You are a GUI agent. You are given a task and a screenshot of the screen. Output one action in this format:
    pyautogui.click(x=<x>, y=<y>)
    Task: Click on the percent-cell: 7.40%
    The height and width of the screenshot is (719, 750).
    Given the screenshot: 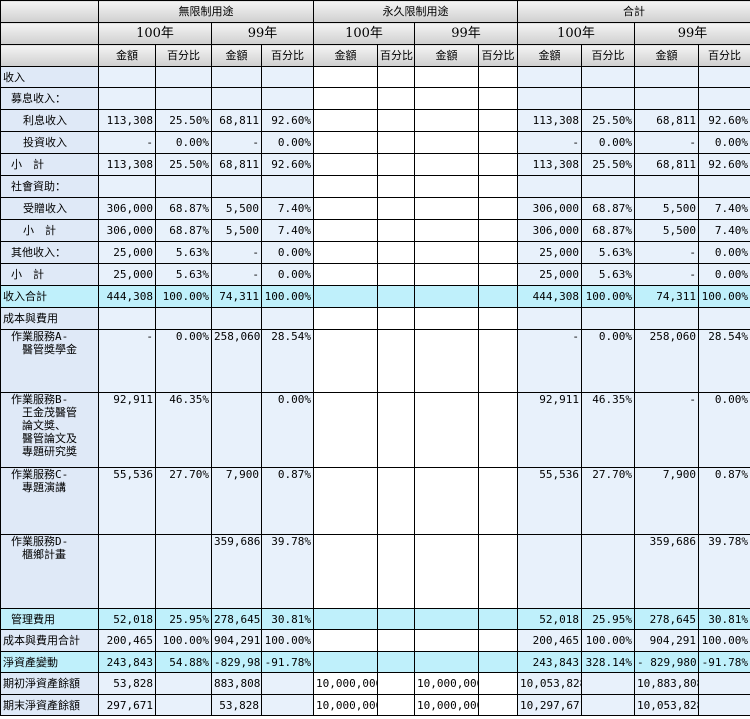 What is the action you would take?
    pyautogui.click(x=724, y=230)
    